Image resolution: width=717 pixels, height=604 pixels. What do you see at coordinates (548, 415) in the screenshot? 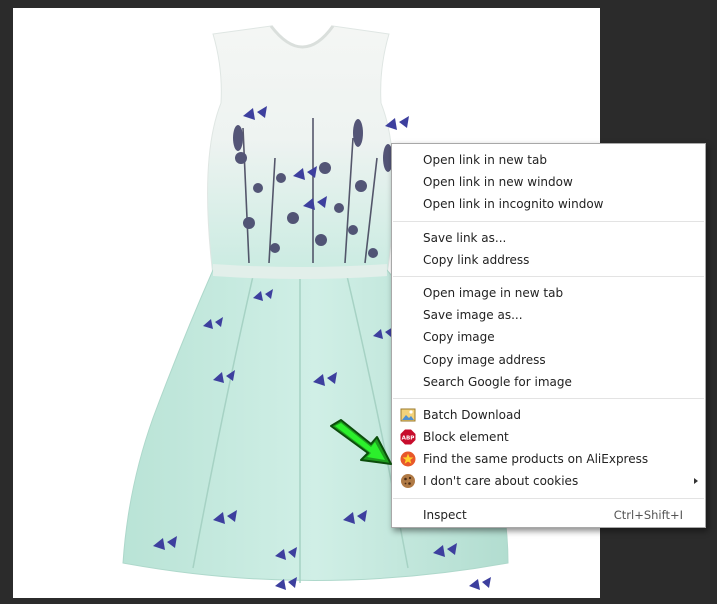
I see `menu-item-batch-download: Batch Download` at bounding box center [548, 415].